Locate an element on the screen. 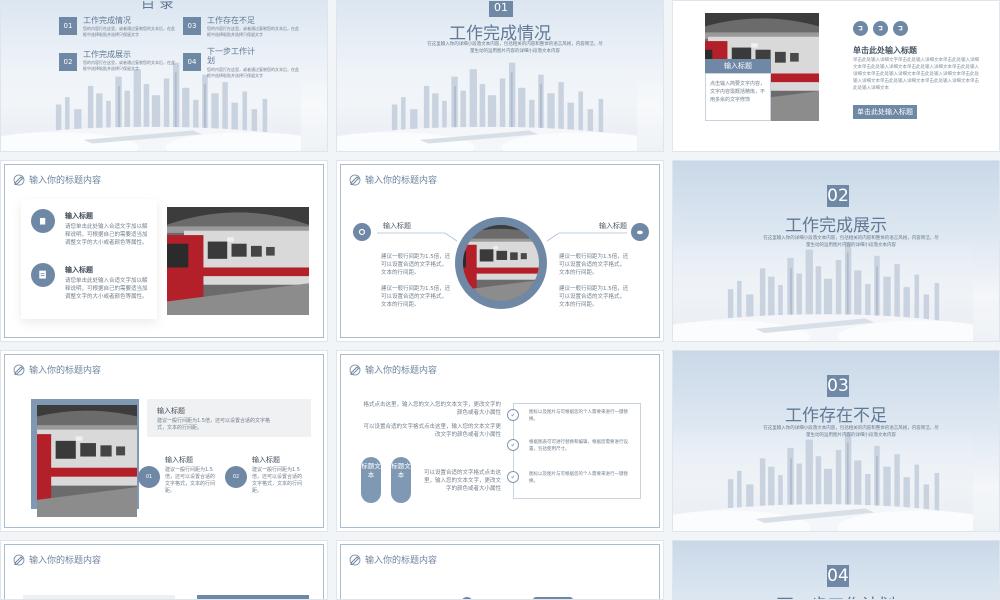 This screenshot has height=600, width=1000. step-number: 01 is located at coordinates (149, 477).